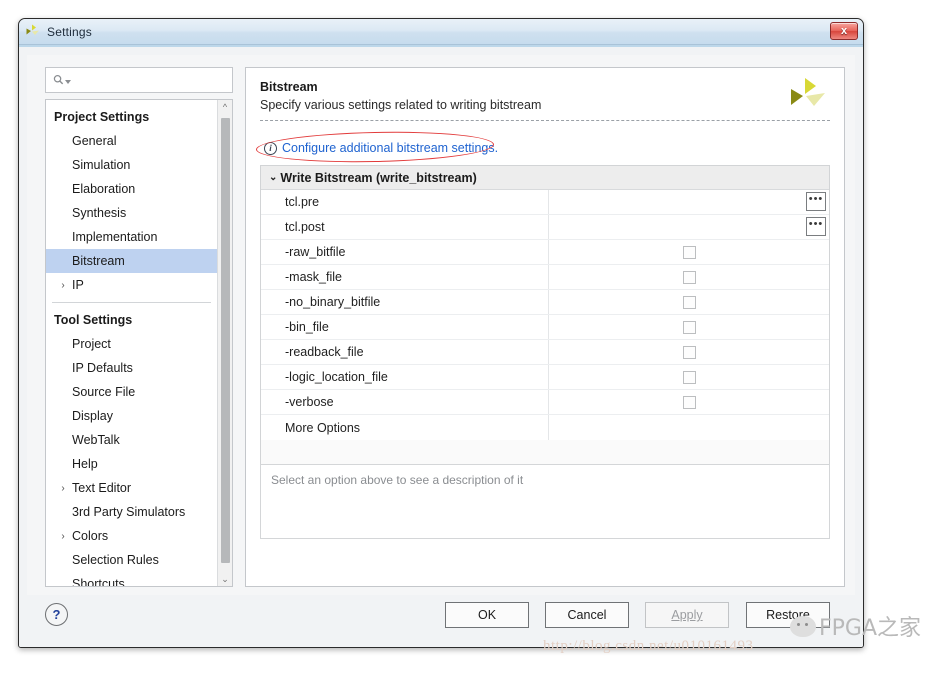 The height and width of the screenshot is (676, 942). Describe the element at coordinates (390, 148) in the screenshot. I see `configure-additional-bitstream-settings-link: Configure additional bitstream settings.` at that location.